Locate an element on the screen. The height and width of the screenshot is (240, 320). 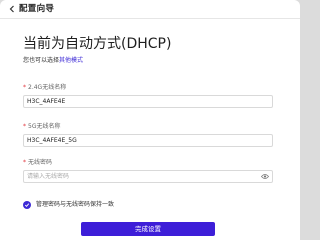
chevron-left-icon is located at coordinates (12, 9).